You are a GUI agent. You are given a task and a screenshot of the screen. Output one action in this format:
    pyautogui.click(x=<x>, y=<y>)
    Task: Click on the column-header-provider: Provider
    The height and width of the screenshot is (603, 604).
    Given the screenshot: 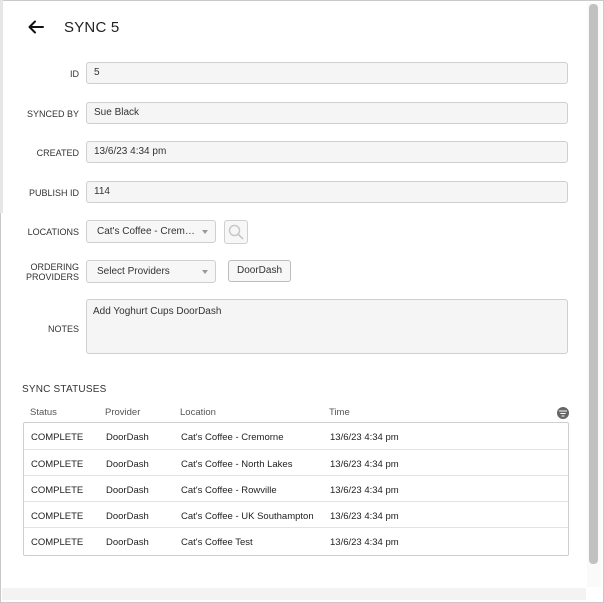 What is the action you would take?
    pyautogui.click(x=123, y=412)
    